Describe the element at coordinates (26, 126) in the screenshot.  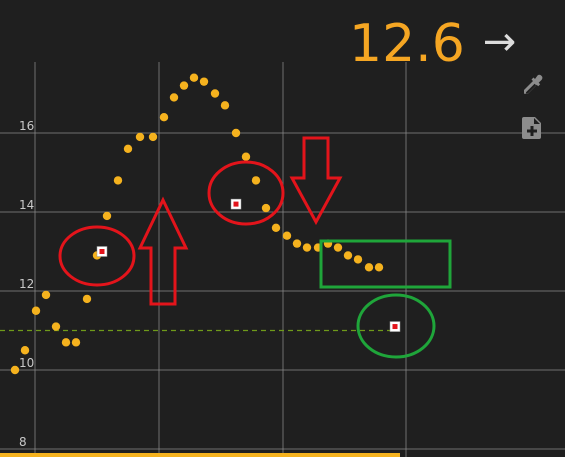
I see `y-tick-label: 16` at that location.